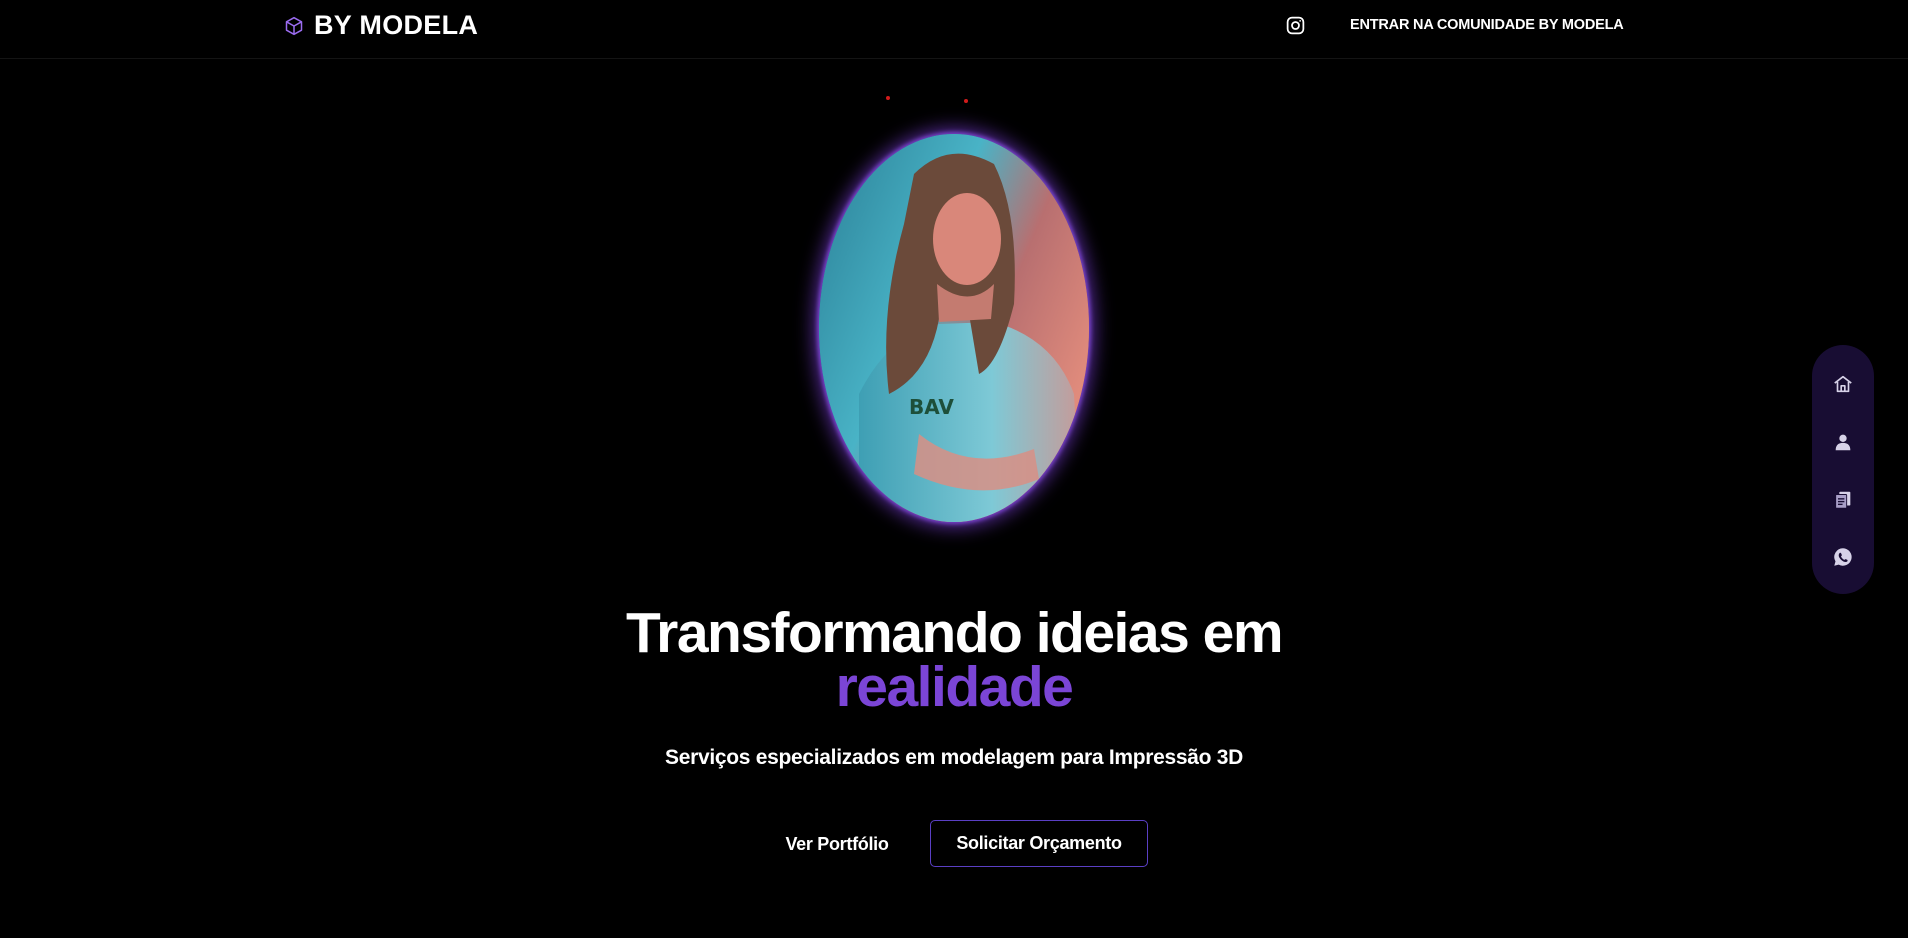  I want to click on side-nav, so click(1843, 469).